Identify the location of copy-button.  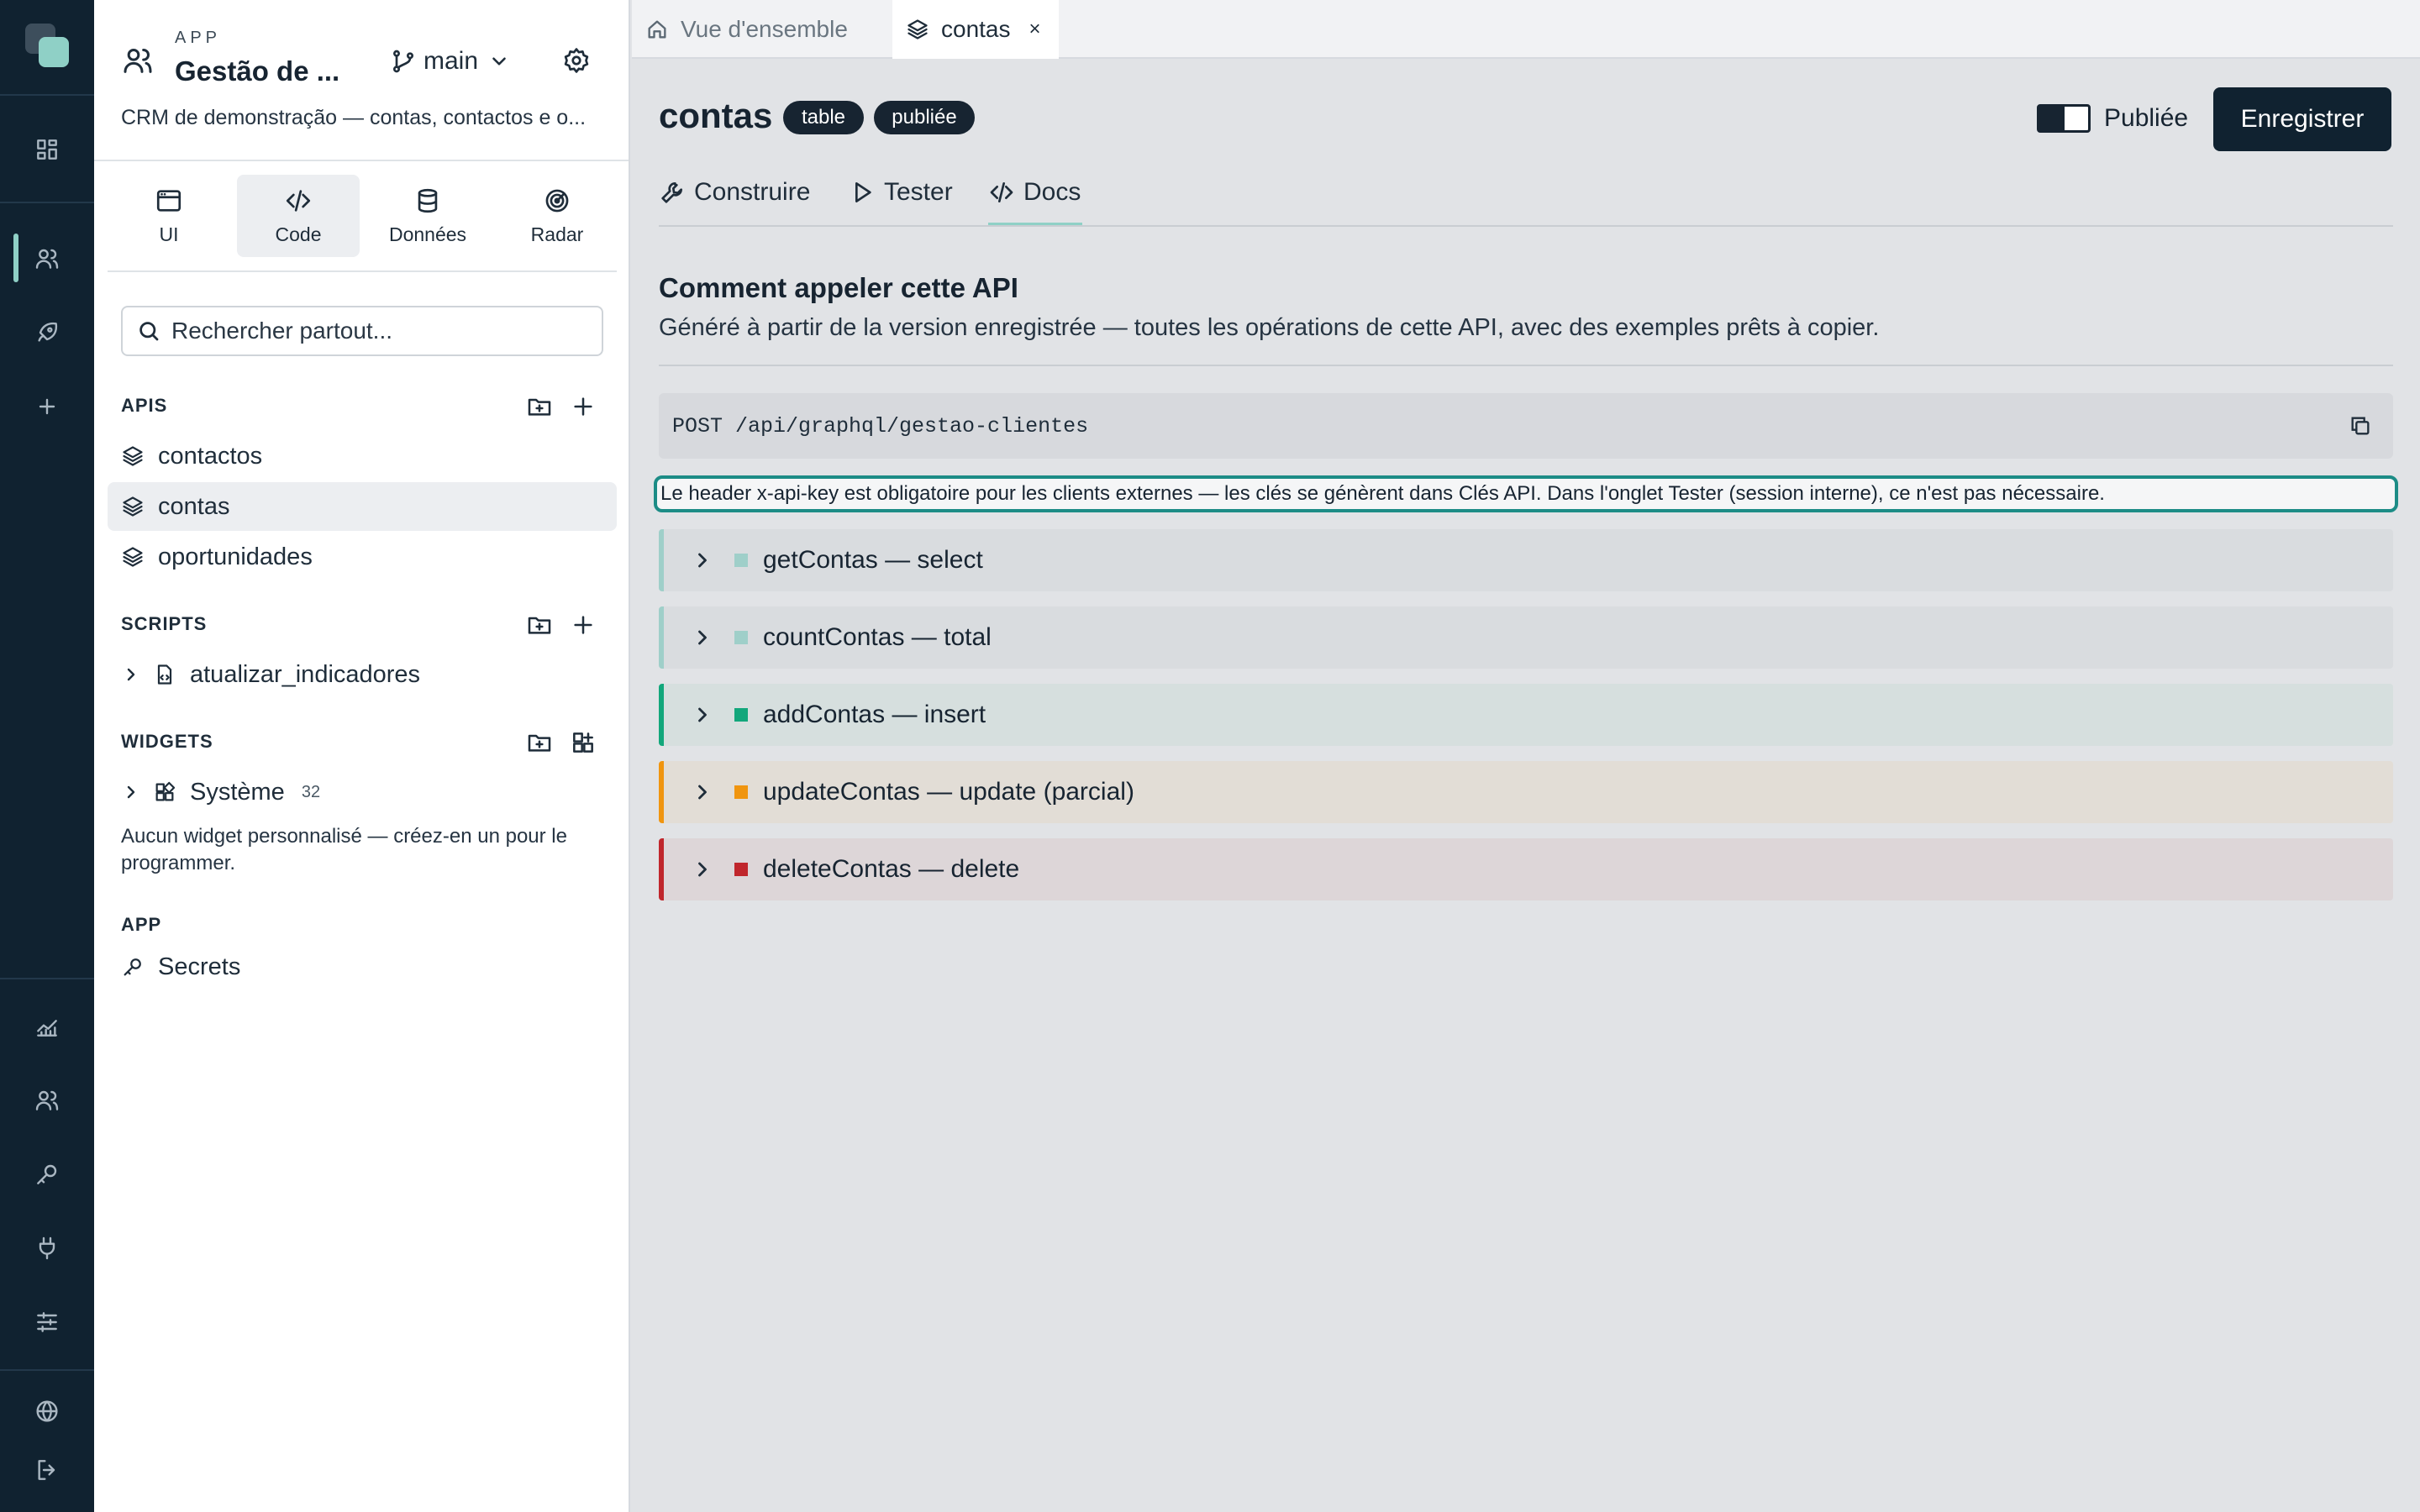
(2360, 426).